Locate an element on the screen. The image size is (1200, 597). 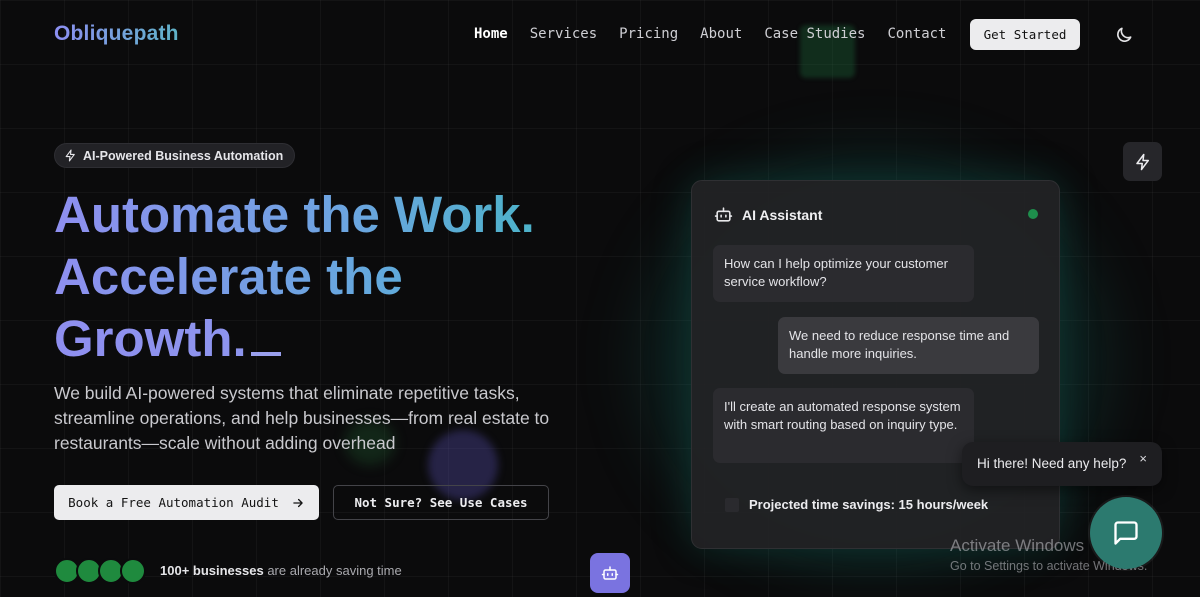
ai-card-title: AI Assistant is located at coordinates (782, 214).